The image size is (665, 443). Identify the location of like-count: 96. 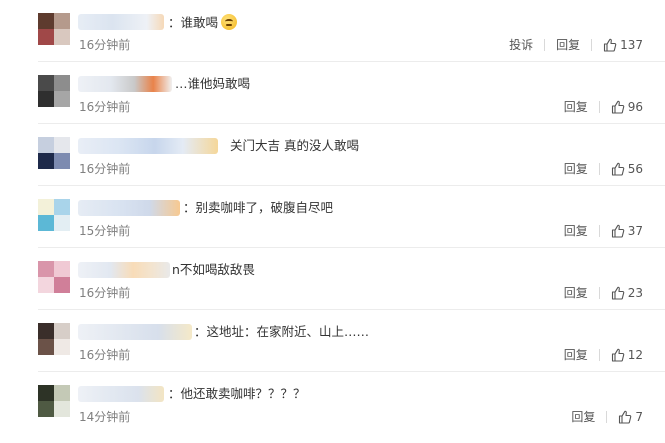
(635, 107).